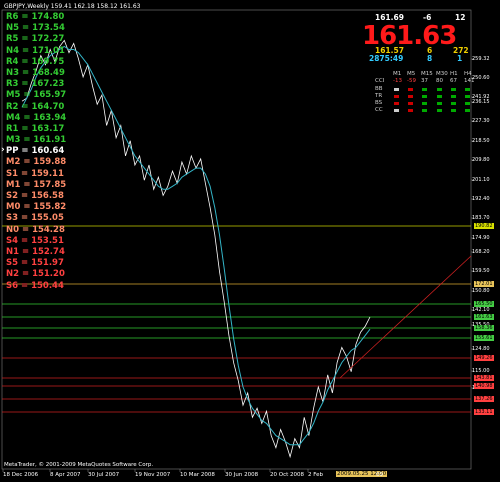  I want to click on spread-value: 12, so click(460, 17).